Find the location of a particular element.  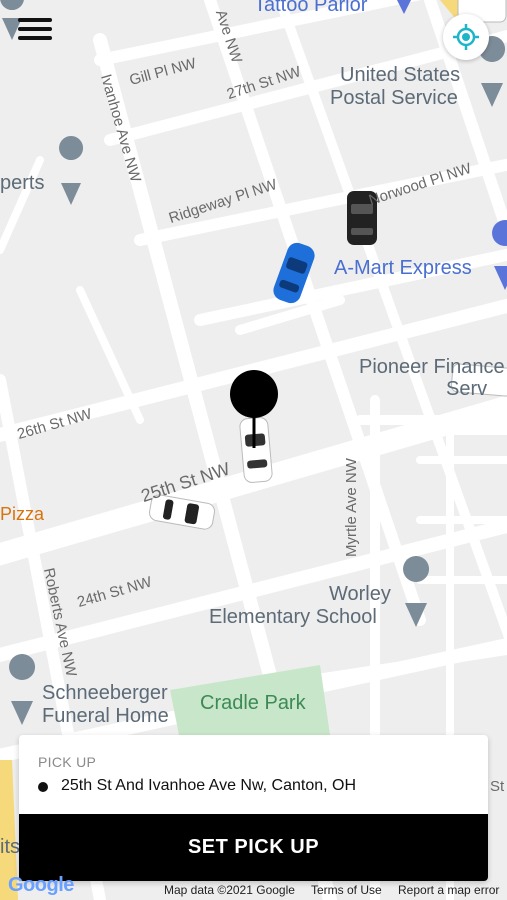

place-label-tattoo: Tattoo Parlor is located at coordinates (311, 8).